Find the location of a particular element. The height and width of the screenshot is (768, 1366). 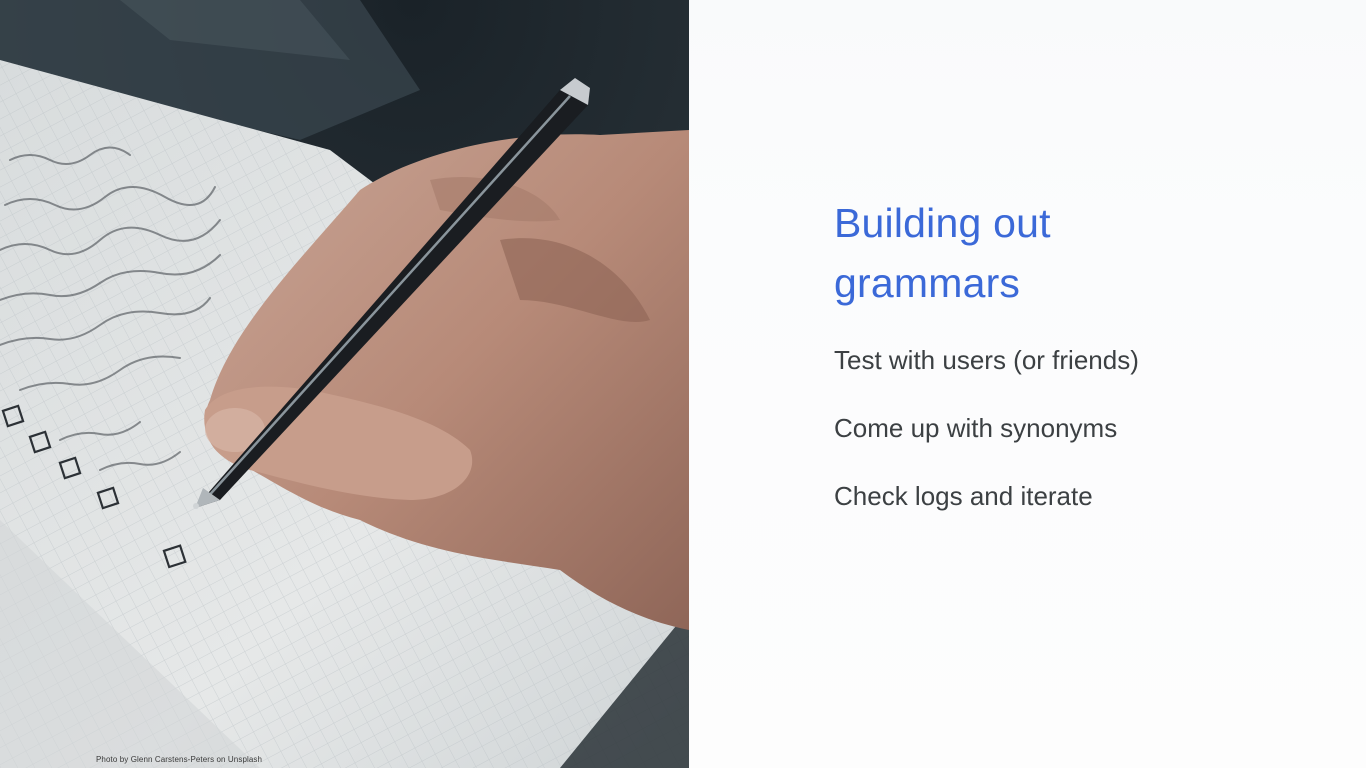

title-line-1: Building out is located at coordinates (942, 223).